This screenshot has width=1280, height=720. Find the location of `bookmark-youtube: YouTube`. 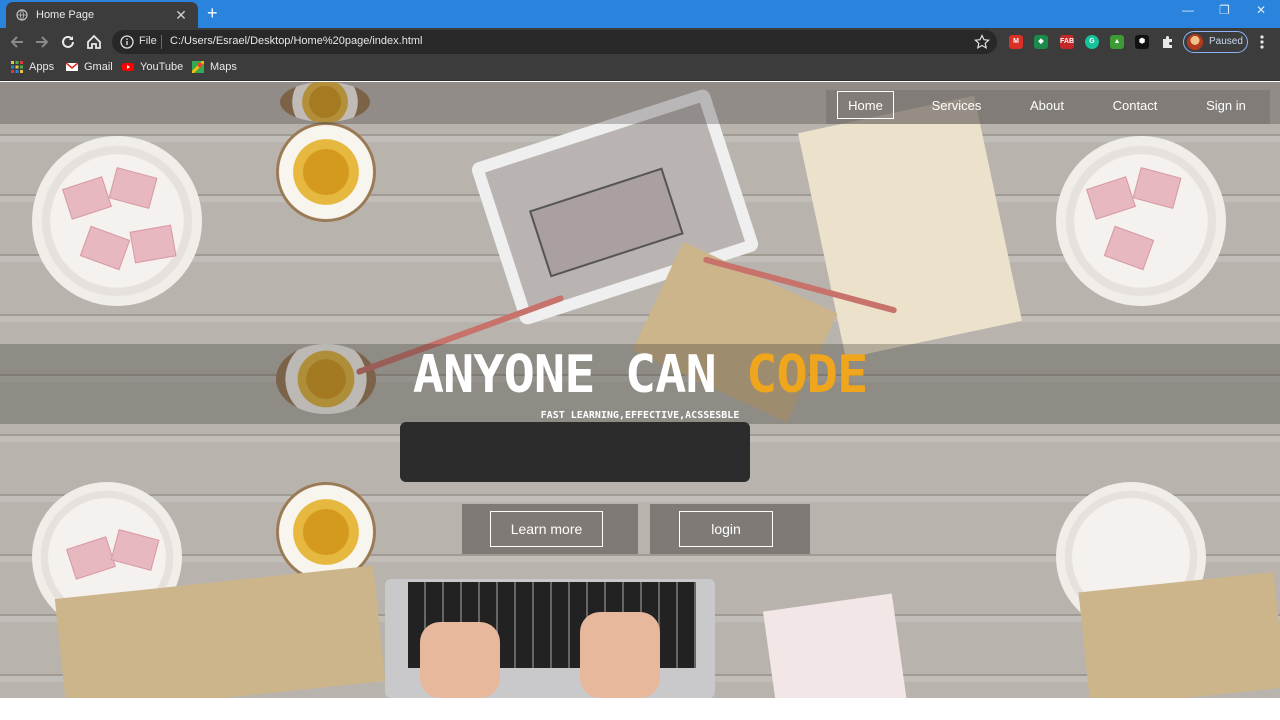

bookmark-youtube: YouTube is located at coordinates (152, 67).